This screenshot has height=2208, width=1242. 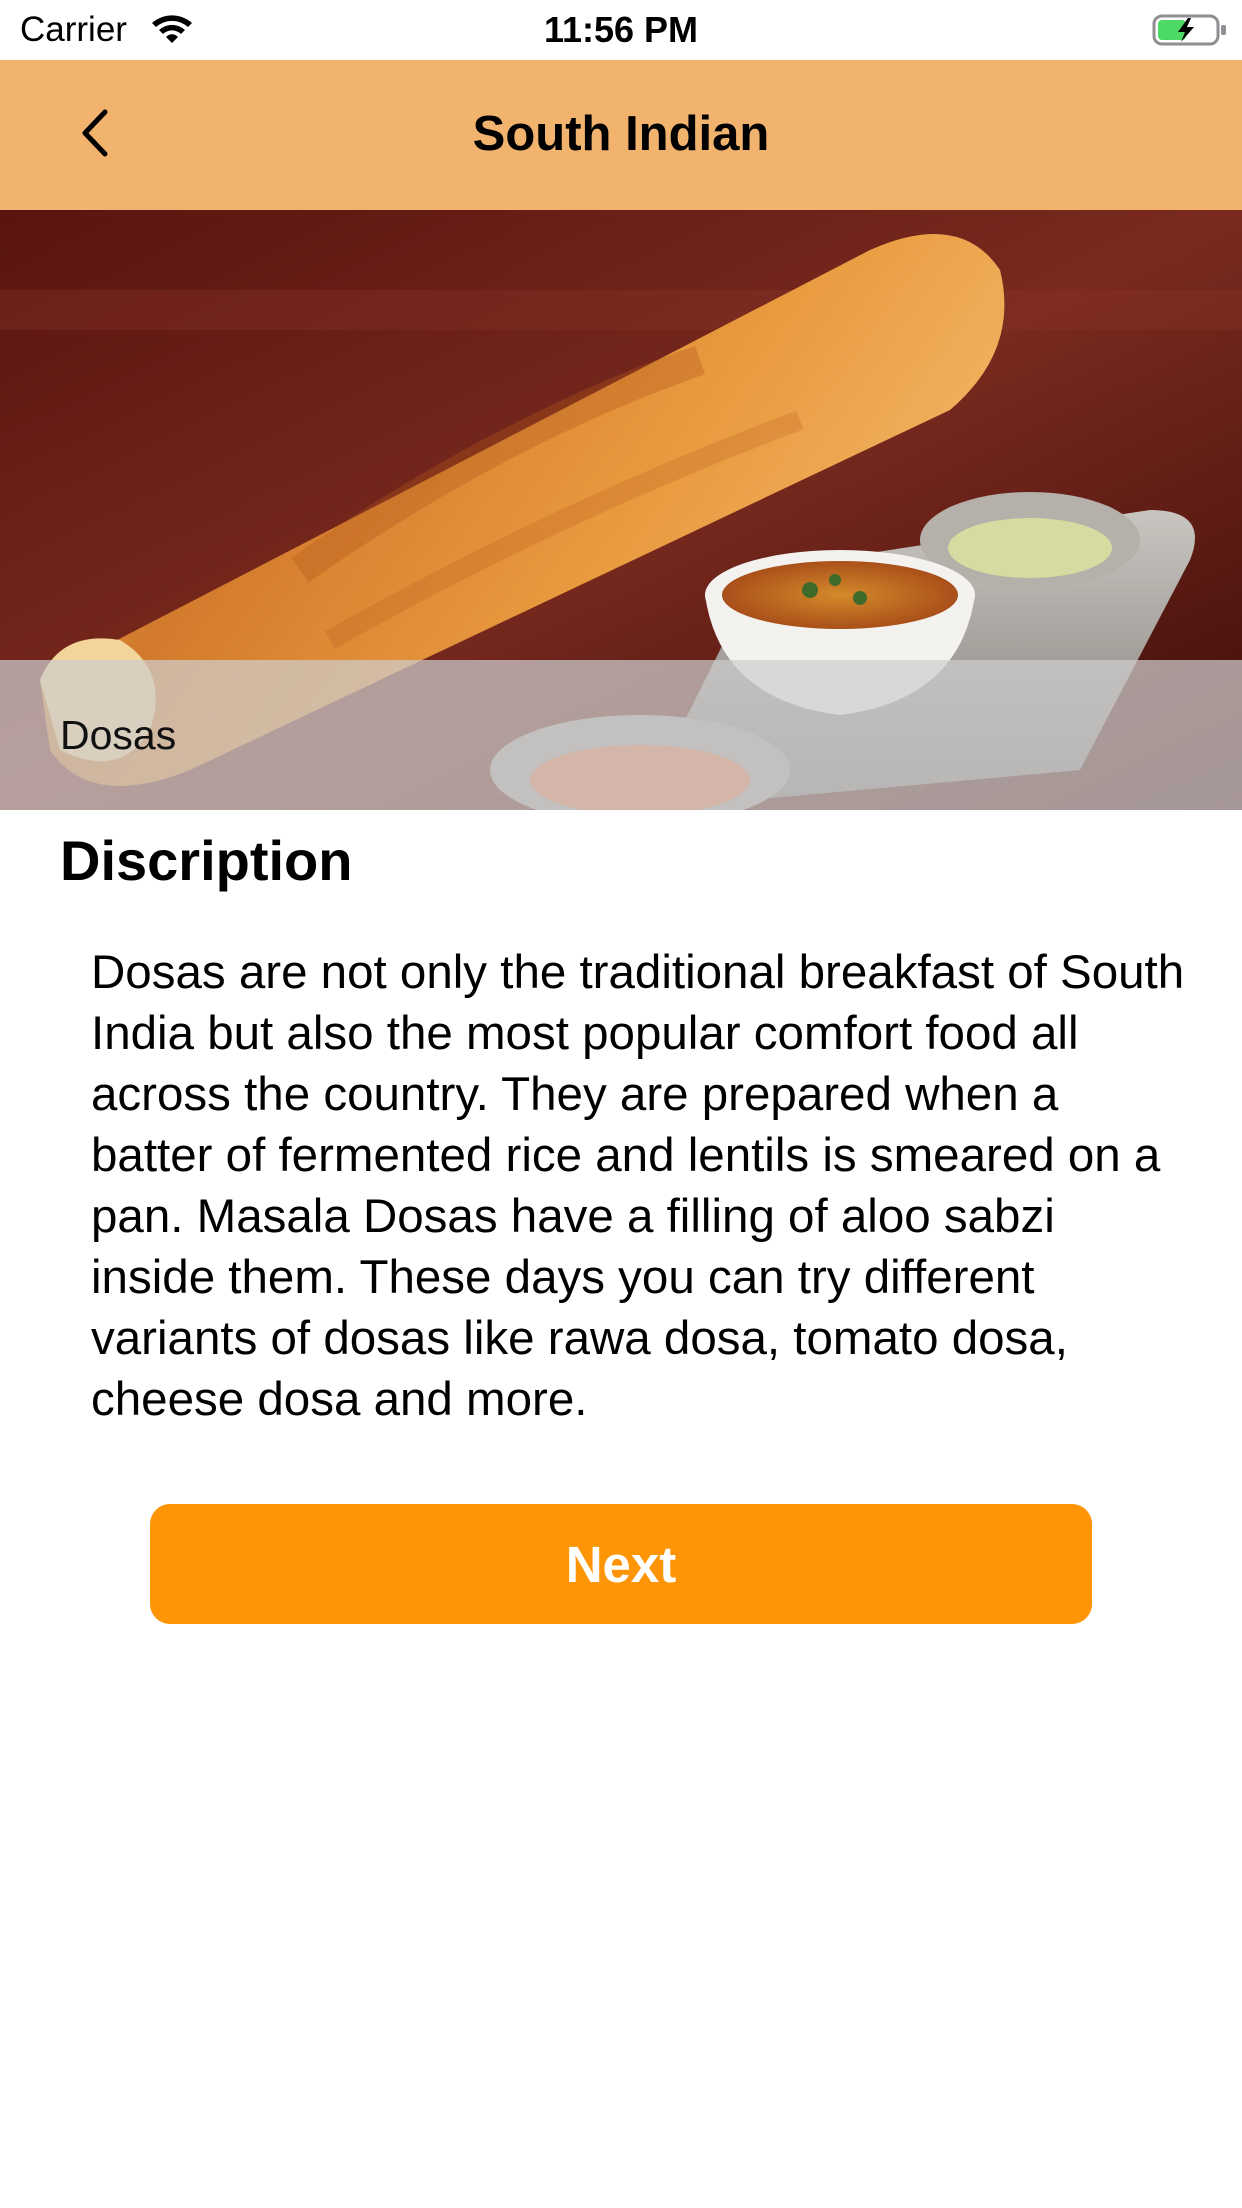 I want to click on status-bar: Carrier 11:56 PM, so click(x=621, y=30).